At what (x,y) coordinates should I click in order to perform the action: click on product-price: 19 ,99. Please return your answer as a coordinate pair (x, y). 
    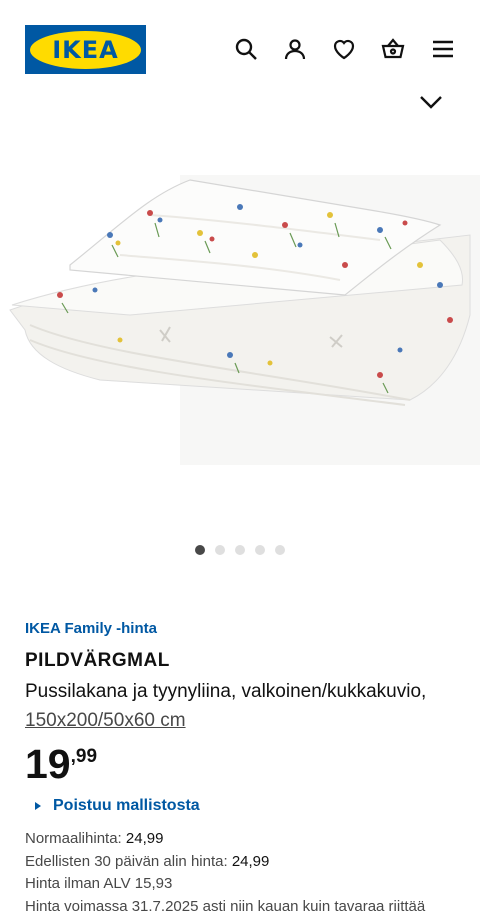
    Looking at the image, I should click on (61, 764).